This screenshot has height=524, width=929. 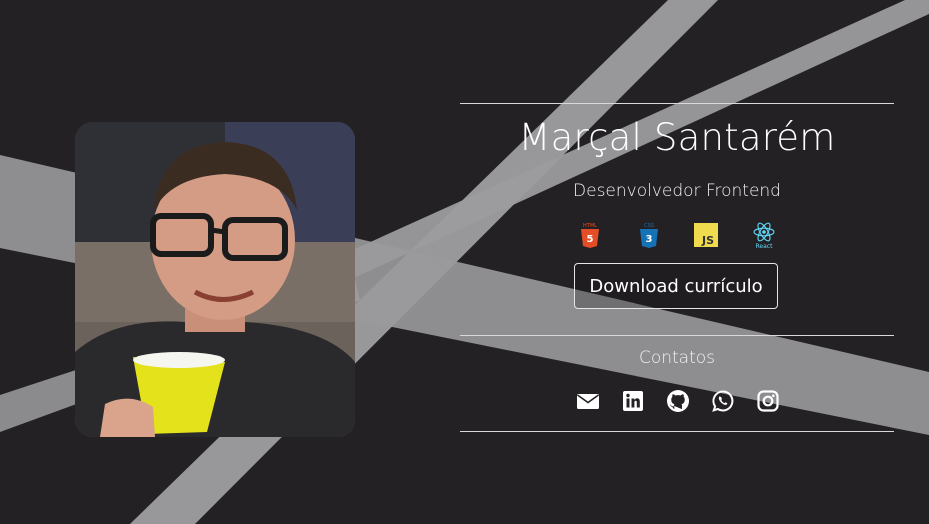 I want to click on profile-name: Marçal Santarém, so click(x=677, y=137).